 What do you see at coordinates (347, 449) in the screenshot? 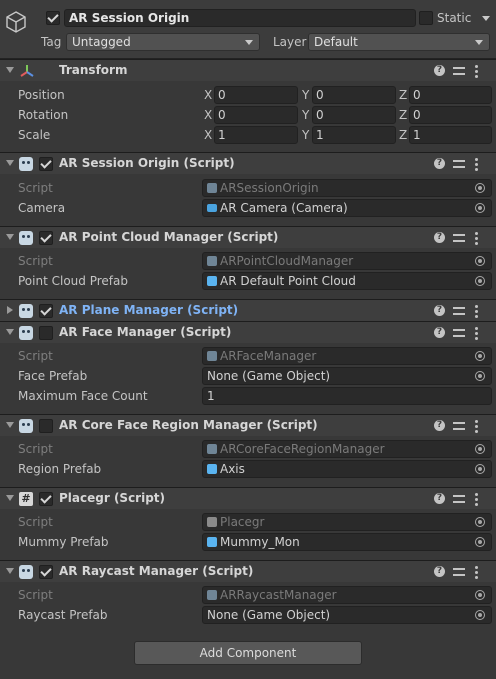
I see `script-field: ARCoreFaceRegionManager` at bounding box center [347, 449].